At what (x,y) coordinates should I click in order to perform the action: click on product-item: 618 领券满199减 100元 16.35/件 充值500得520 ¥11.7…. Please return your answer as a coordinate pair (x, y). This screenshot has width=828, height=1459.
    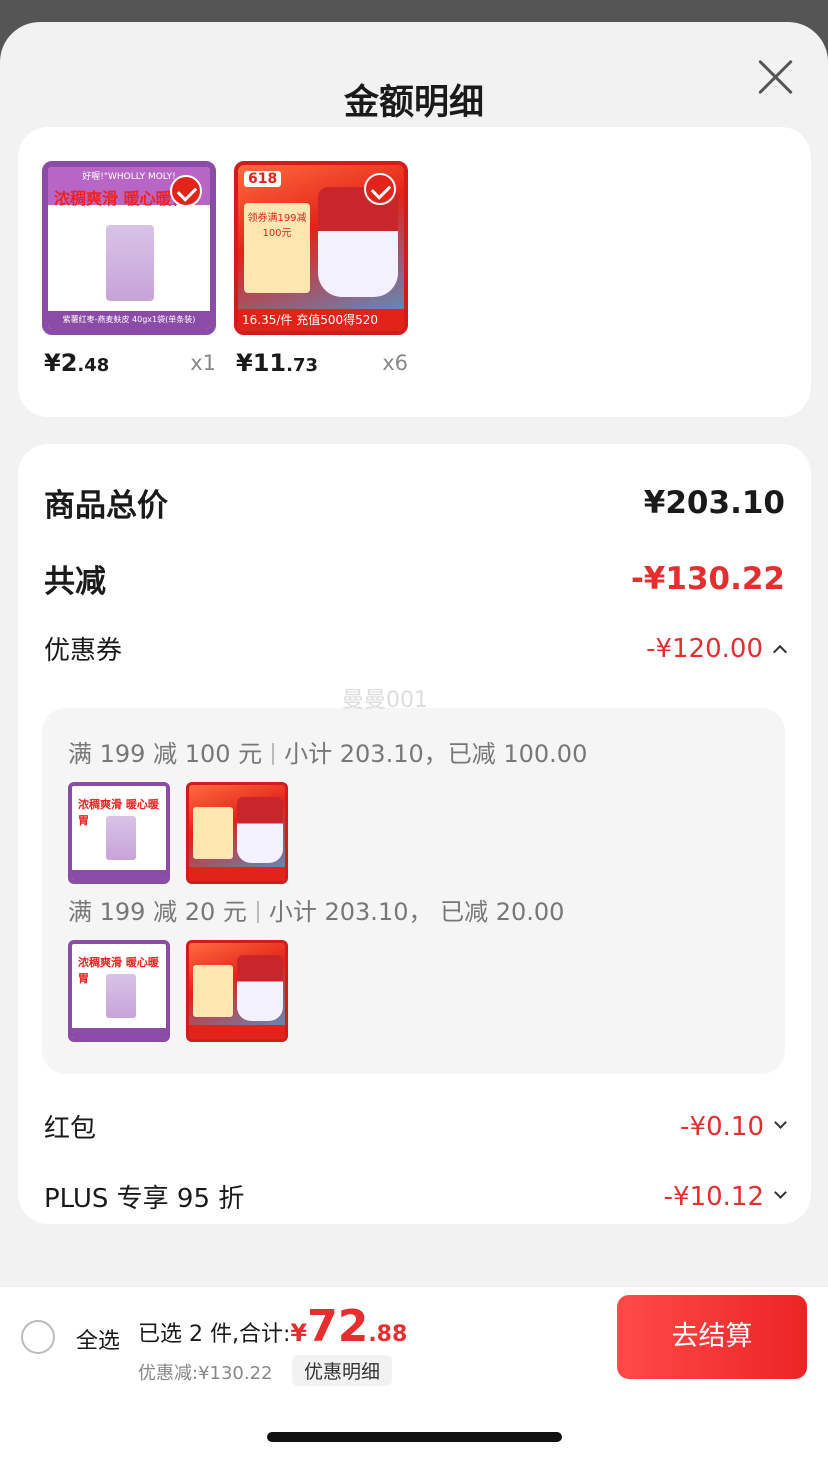
    Looking at the image, I should click on (321, 269).